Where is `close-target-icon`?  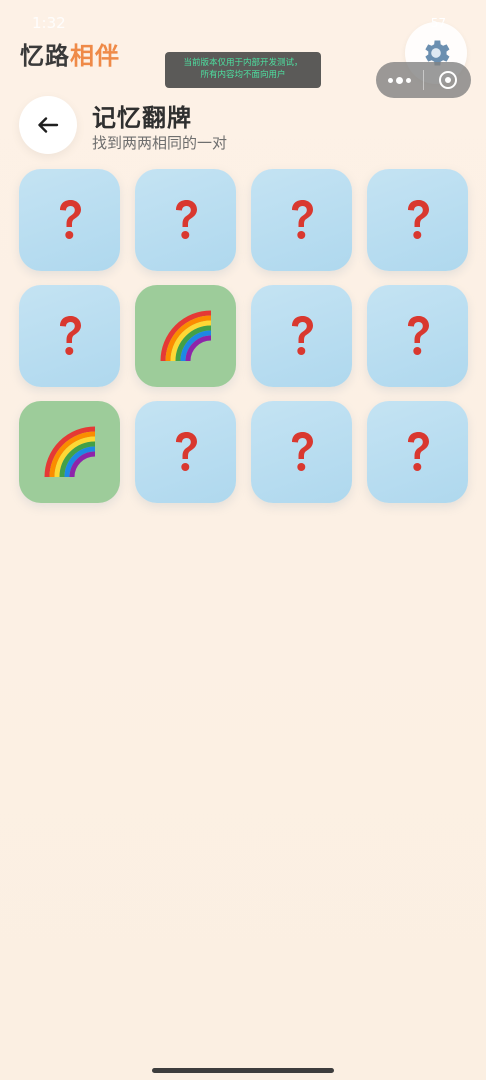
close-target-icon is located at coordinates (447, 80).